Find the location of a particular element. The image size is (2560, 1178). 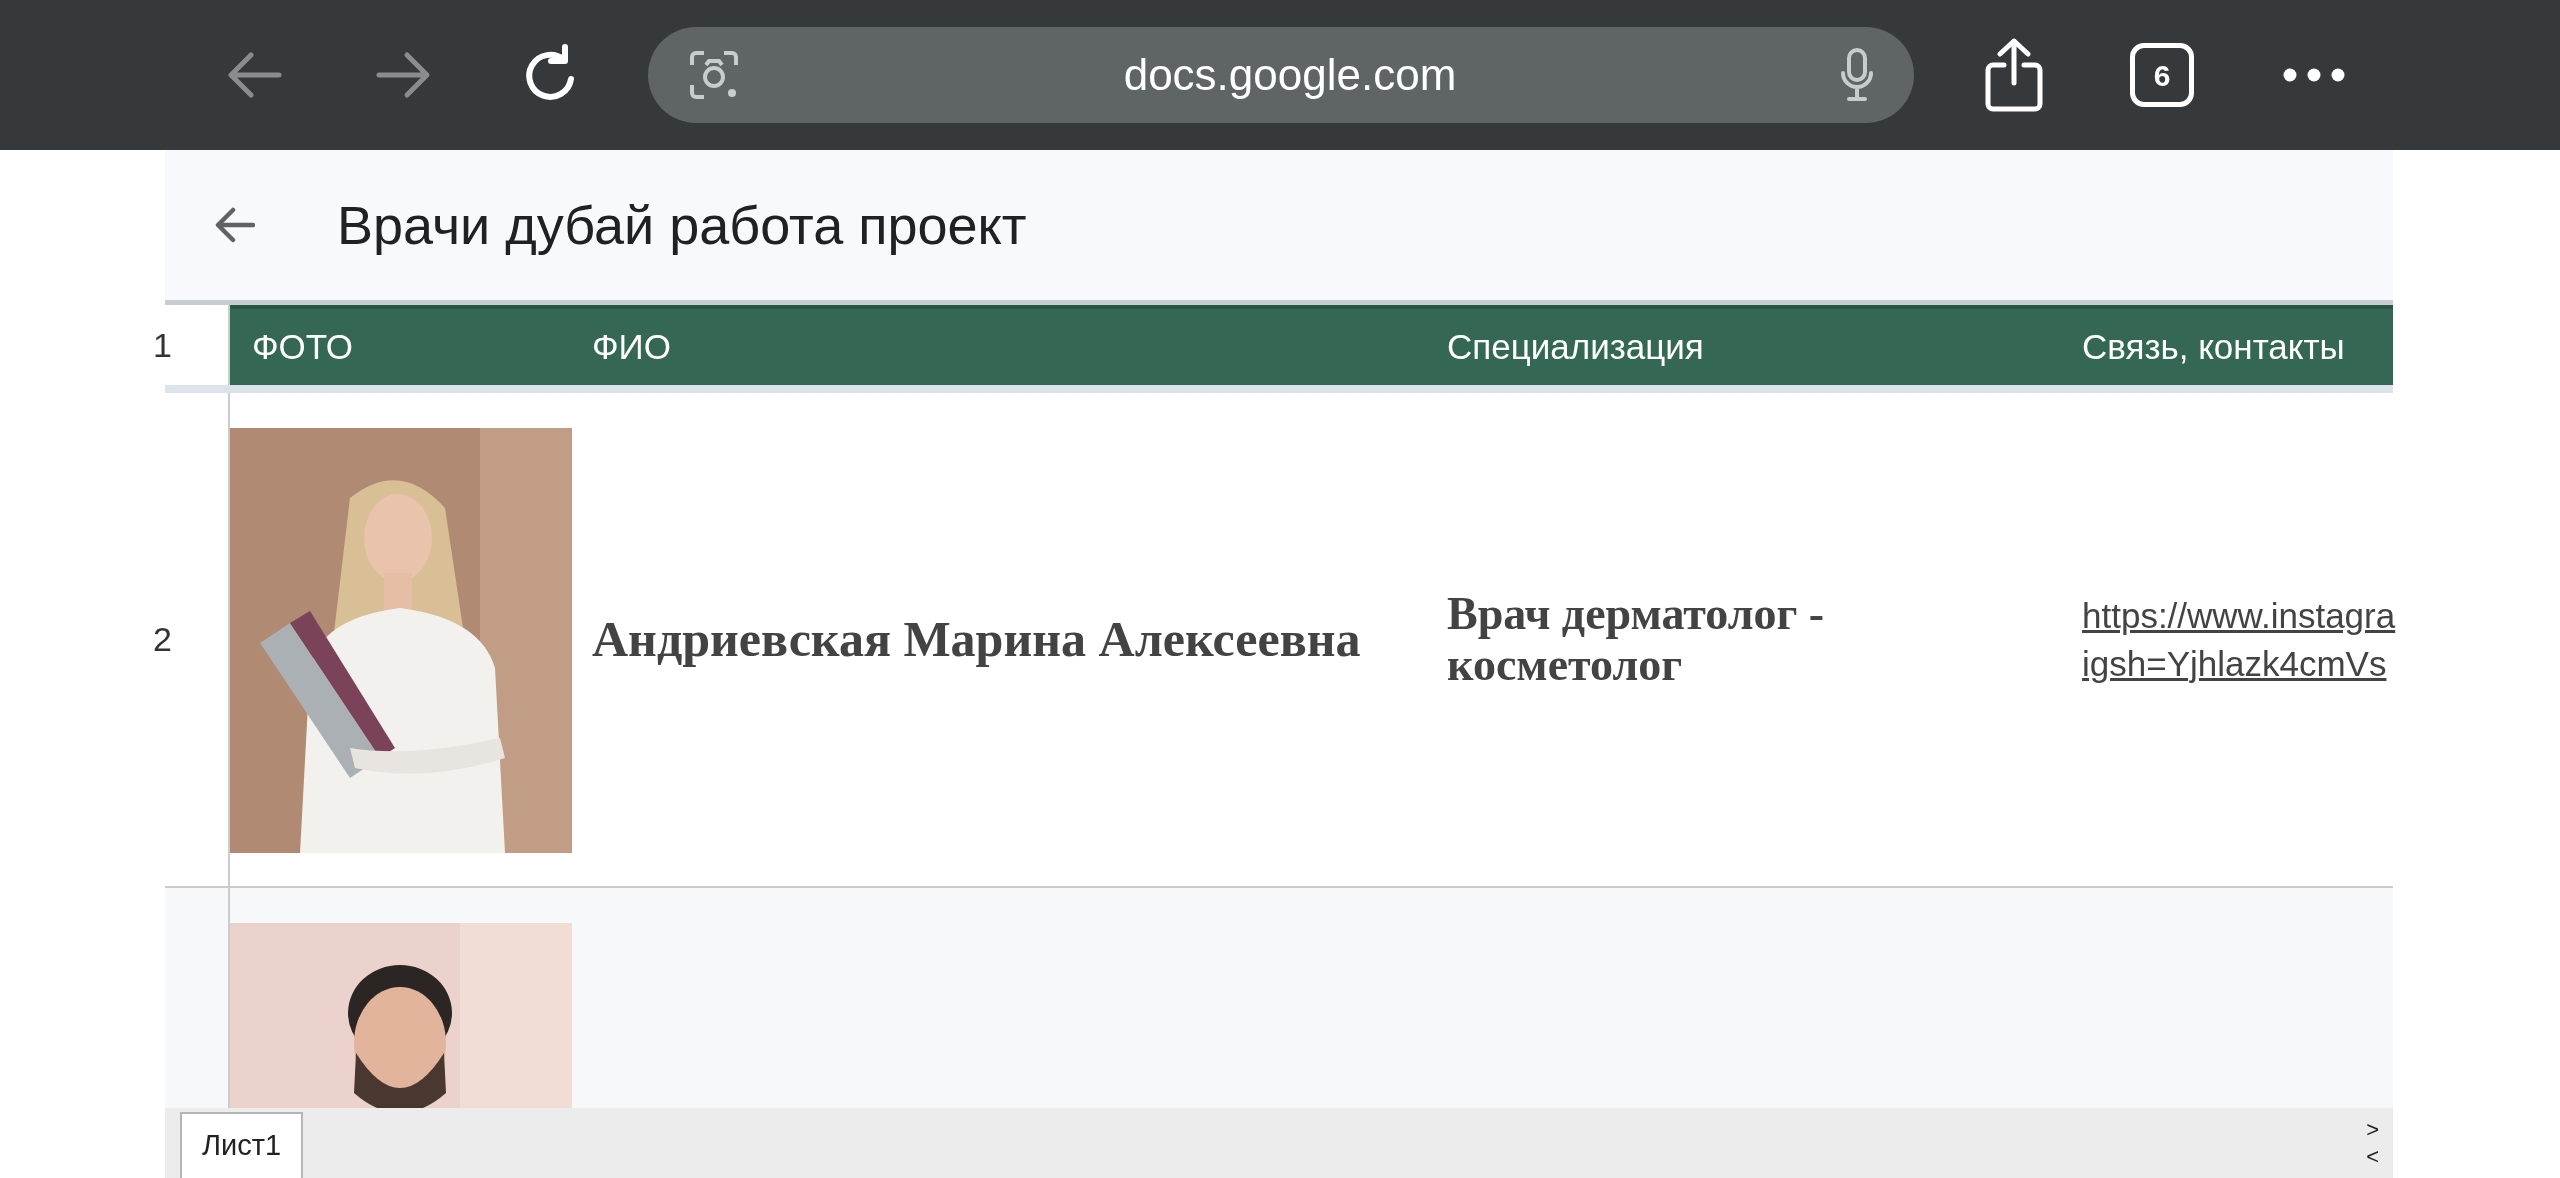

specialization-cell-text: Врач дерматолог - косметолог is located at coordinates (1636, 639).